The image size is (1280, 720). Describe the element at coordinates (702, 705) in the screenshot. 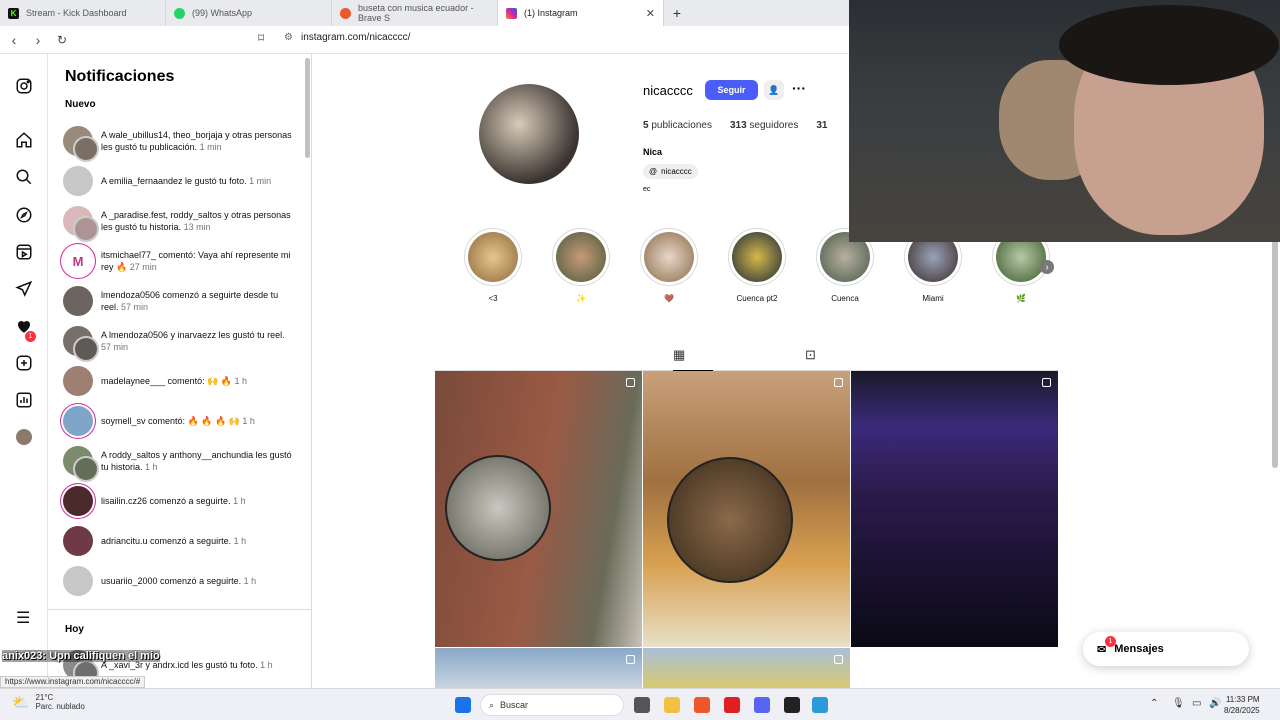

I see `brave-icon` at that location.